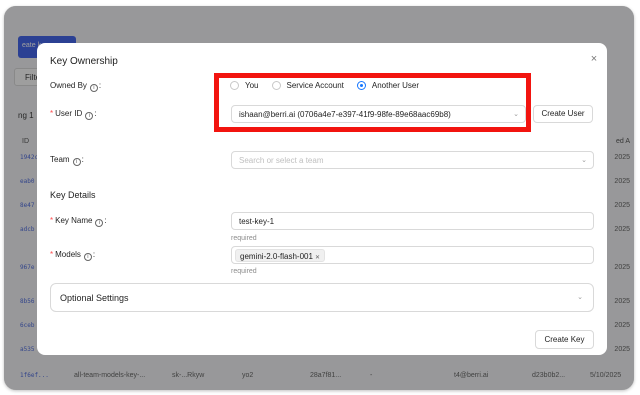 The width and height of the screenshot is (640, 395). What do you see at coordinates (257, 221) in the screenshot?
I see `key-name-value: test-key-1` at bounding box center [257, 221].